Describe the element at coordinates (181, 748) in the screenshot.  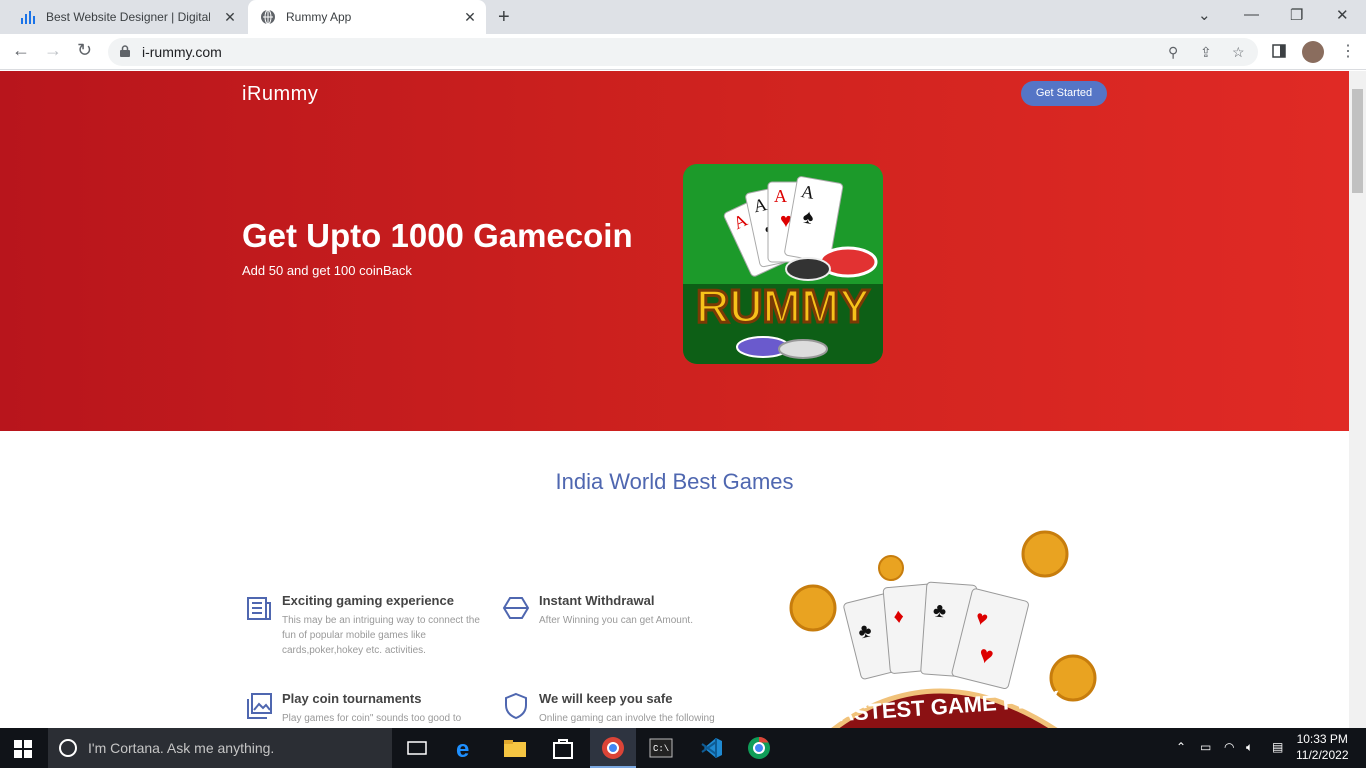
I see `cortana-placeholder: I'm Cortana. Ask me anything.` at that location.